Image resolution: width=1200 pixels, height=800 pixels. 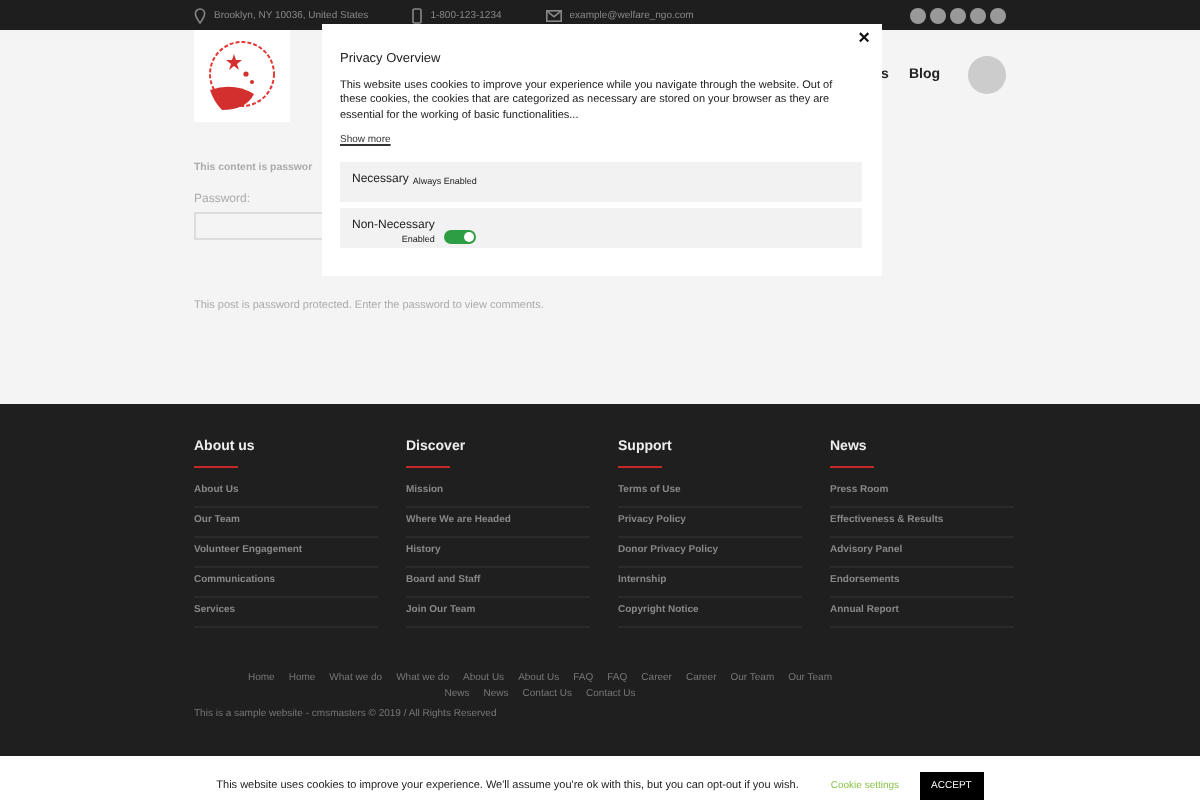 What do you see at coordinates (417, 15) in the screenshot?
I see `phone-icon` at bounding box center [417, 15].